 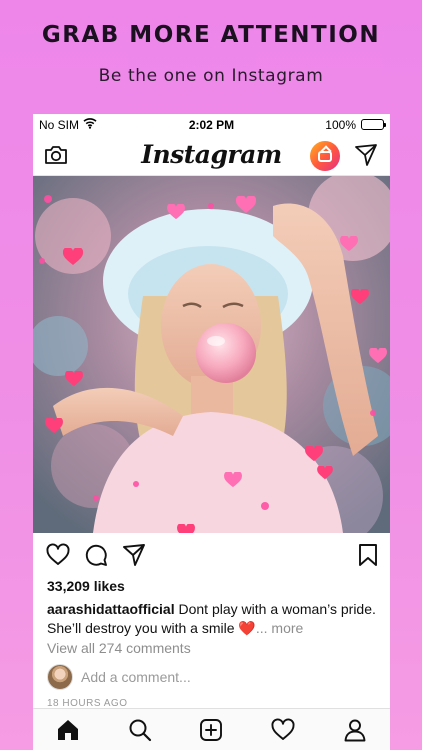 I want to click on home-icon, so click(x=68, y=730).